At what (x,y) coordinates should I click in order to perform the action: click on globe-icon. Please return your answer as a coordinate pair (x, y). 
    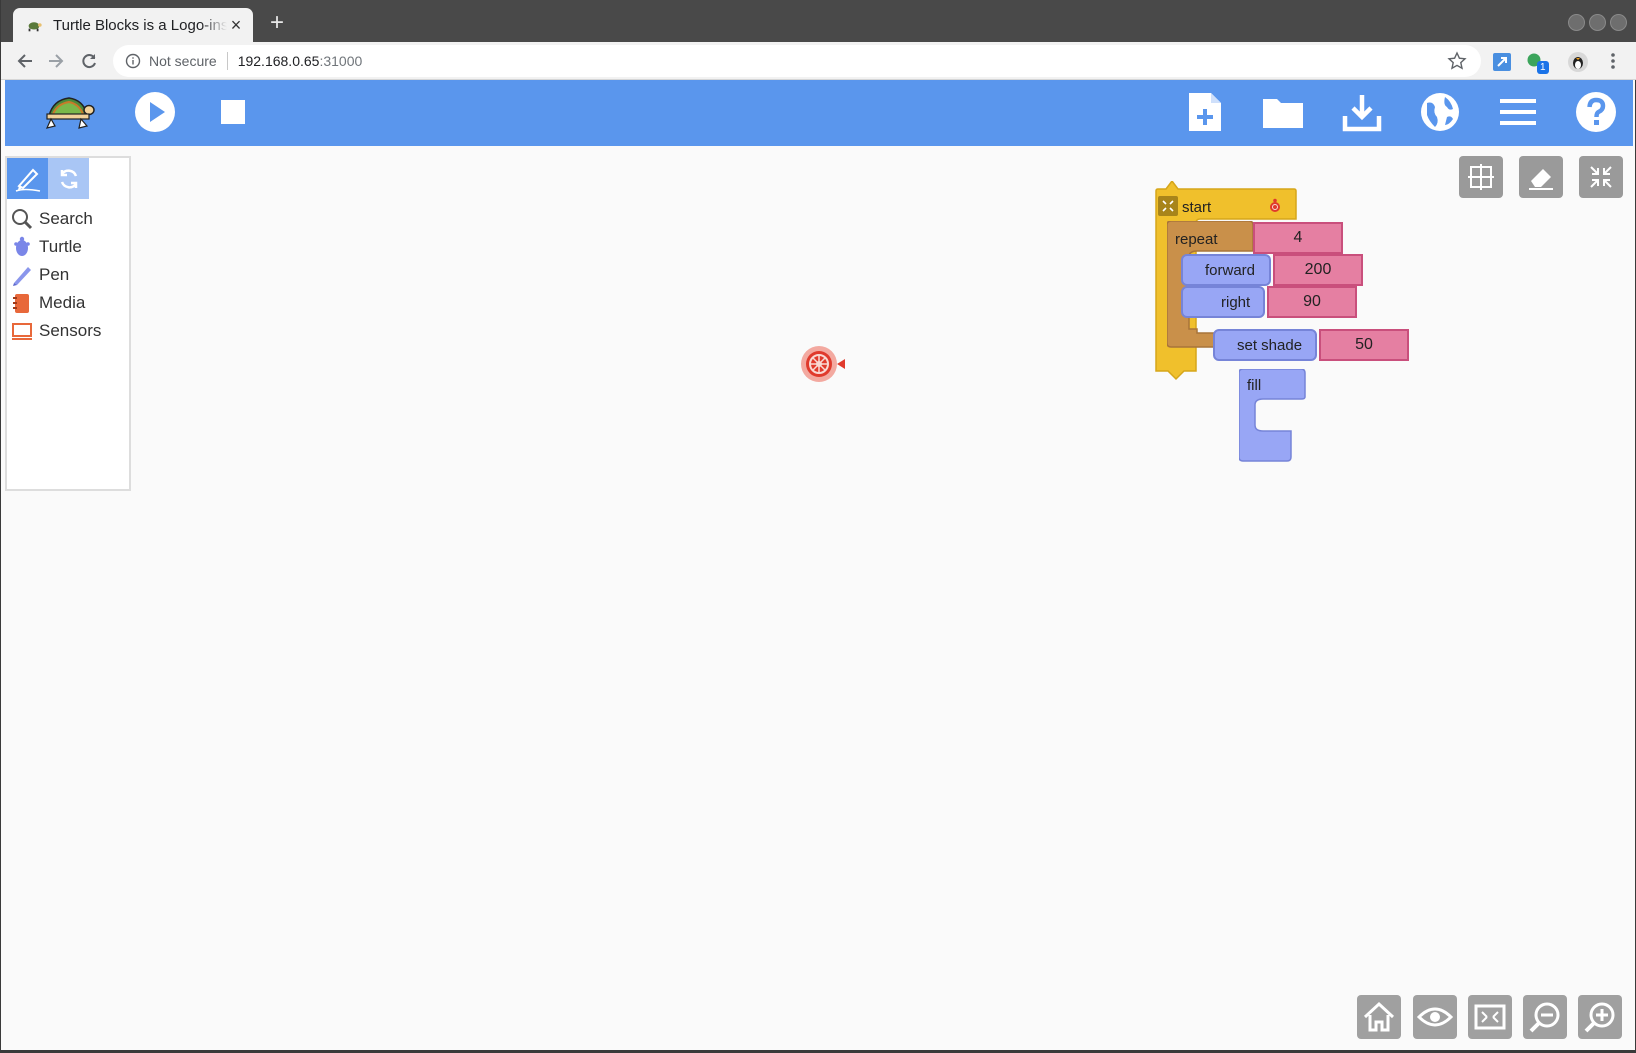
    Looking at the image, I should click on (1440, 112).